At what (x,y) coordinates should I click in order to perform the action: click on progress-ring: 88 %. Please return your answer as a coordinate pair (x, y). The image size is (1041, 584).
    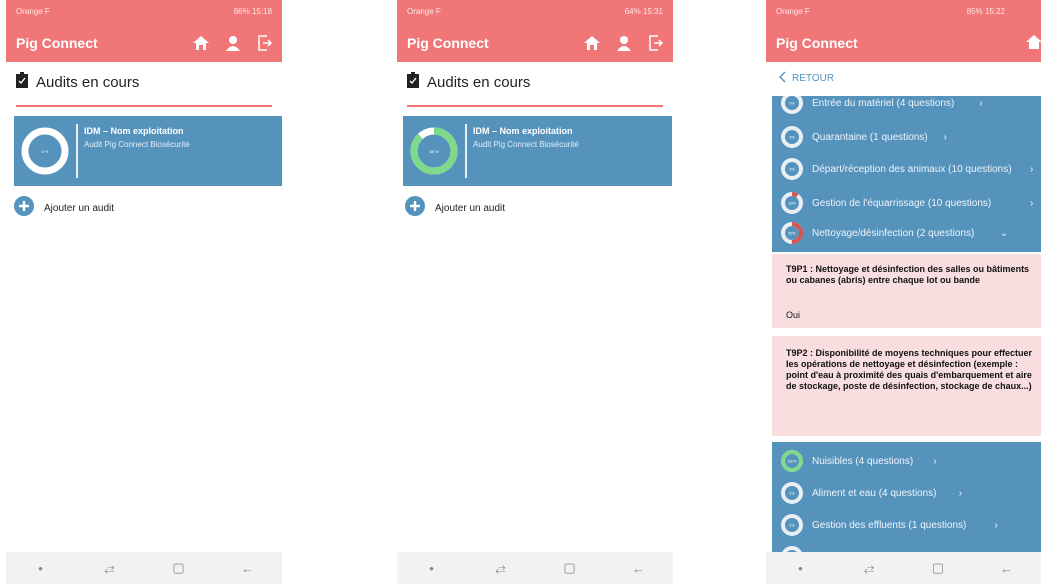
    Looking at the image, I should click on (434, 151).